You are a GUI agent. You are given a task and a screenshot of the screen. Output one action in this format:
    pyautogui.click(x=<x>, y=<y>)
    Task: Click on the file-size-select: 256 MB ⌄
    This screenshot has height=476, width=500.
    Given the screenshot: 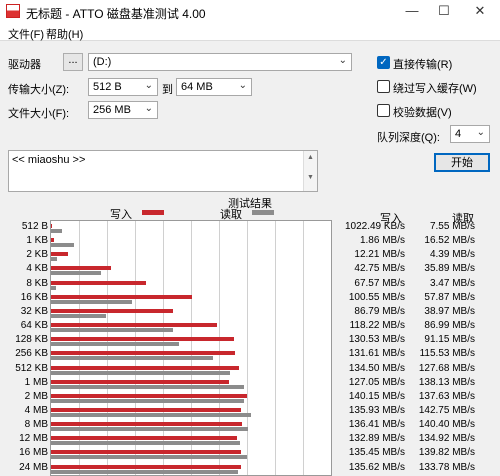 What is the action you would take?
    pyautogui.click(x=123, y=110)
    